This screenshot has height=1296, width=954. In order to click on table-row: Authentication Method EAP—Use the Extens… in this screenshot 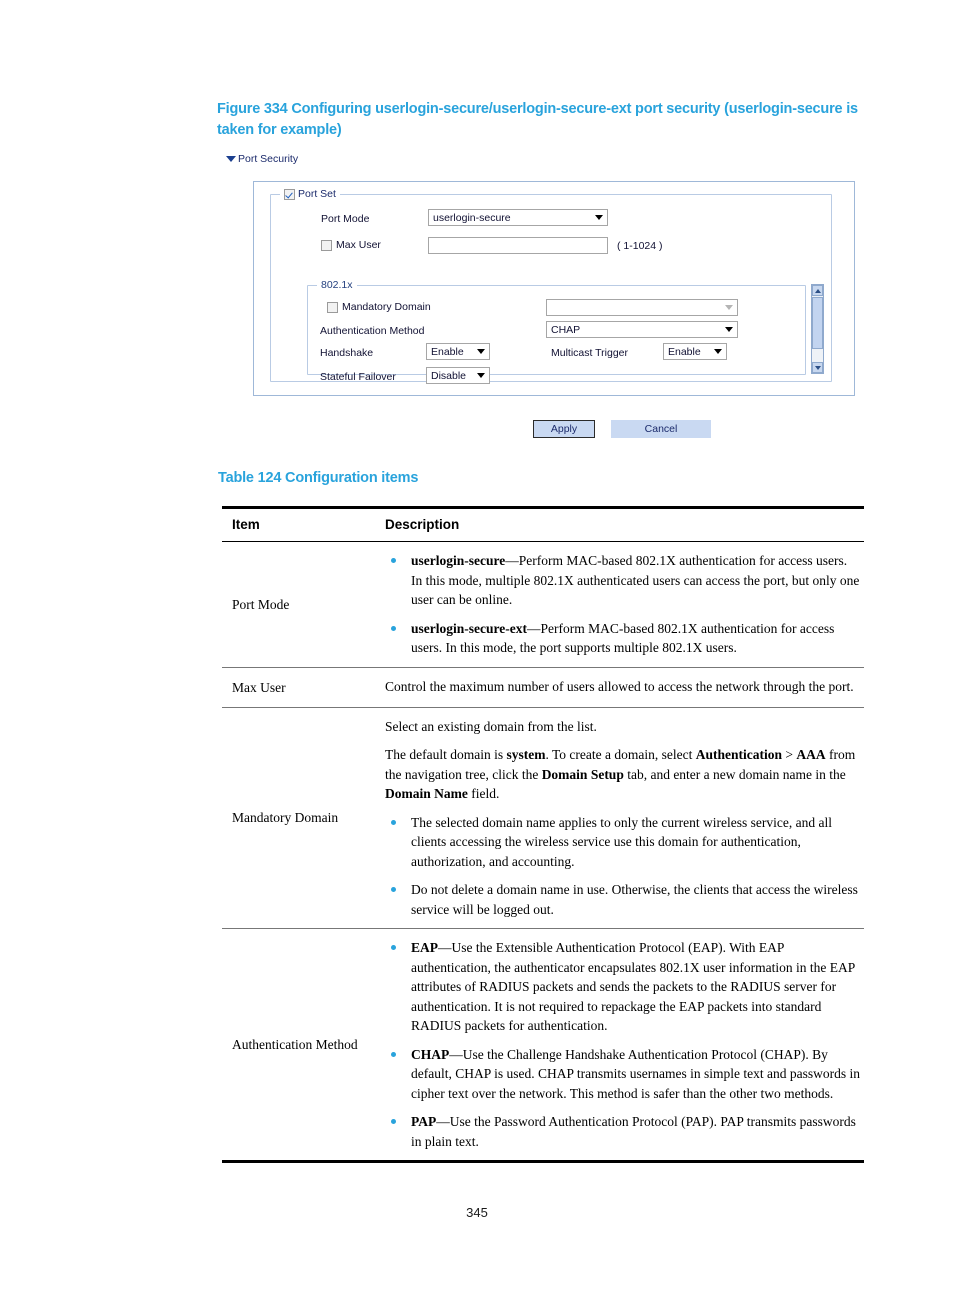, I will do `click(543, 1044)`.